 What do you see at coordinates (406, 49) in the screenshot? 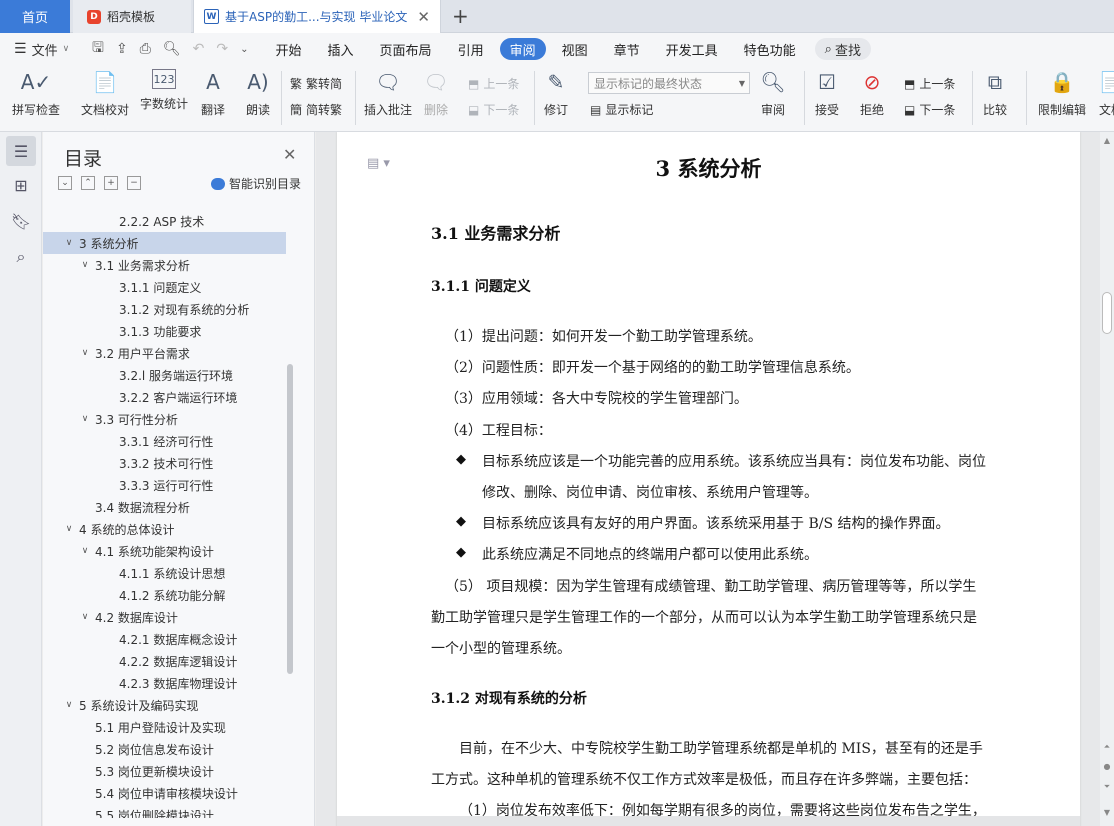
I see `menu-page-layout: 页面布局` at bounding box center [406, 49].